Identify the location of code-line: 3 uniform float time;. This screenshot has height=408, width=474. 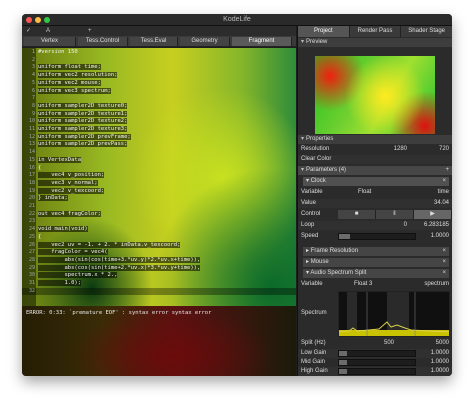
(159, 68).